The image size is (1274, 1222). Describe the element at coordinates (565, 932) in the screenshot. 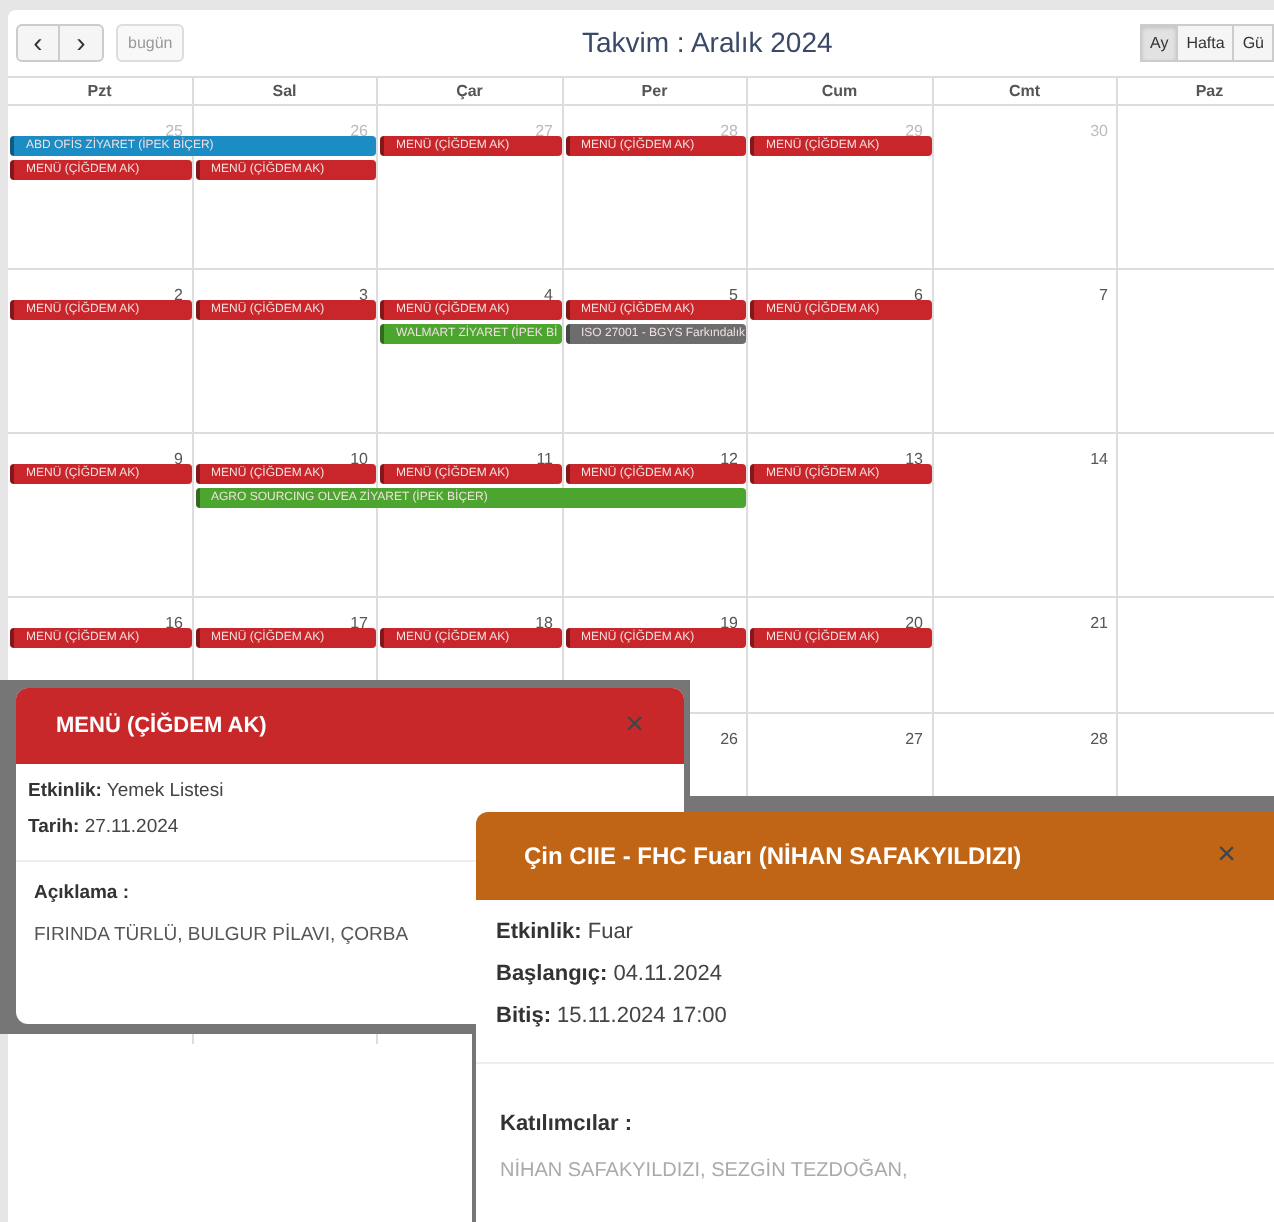

I see `field-text: Etkinlik: Fuar` at that location.